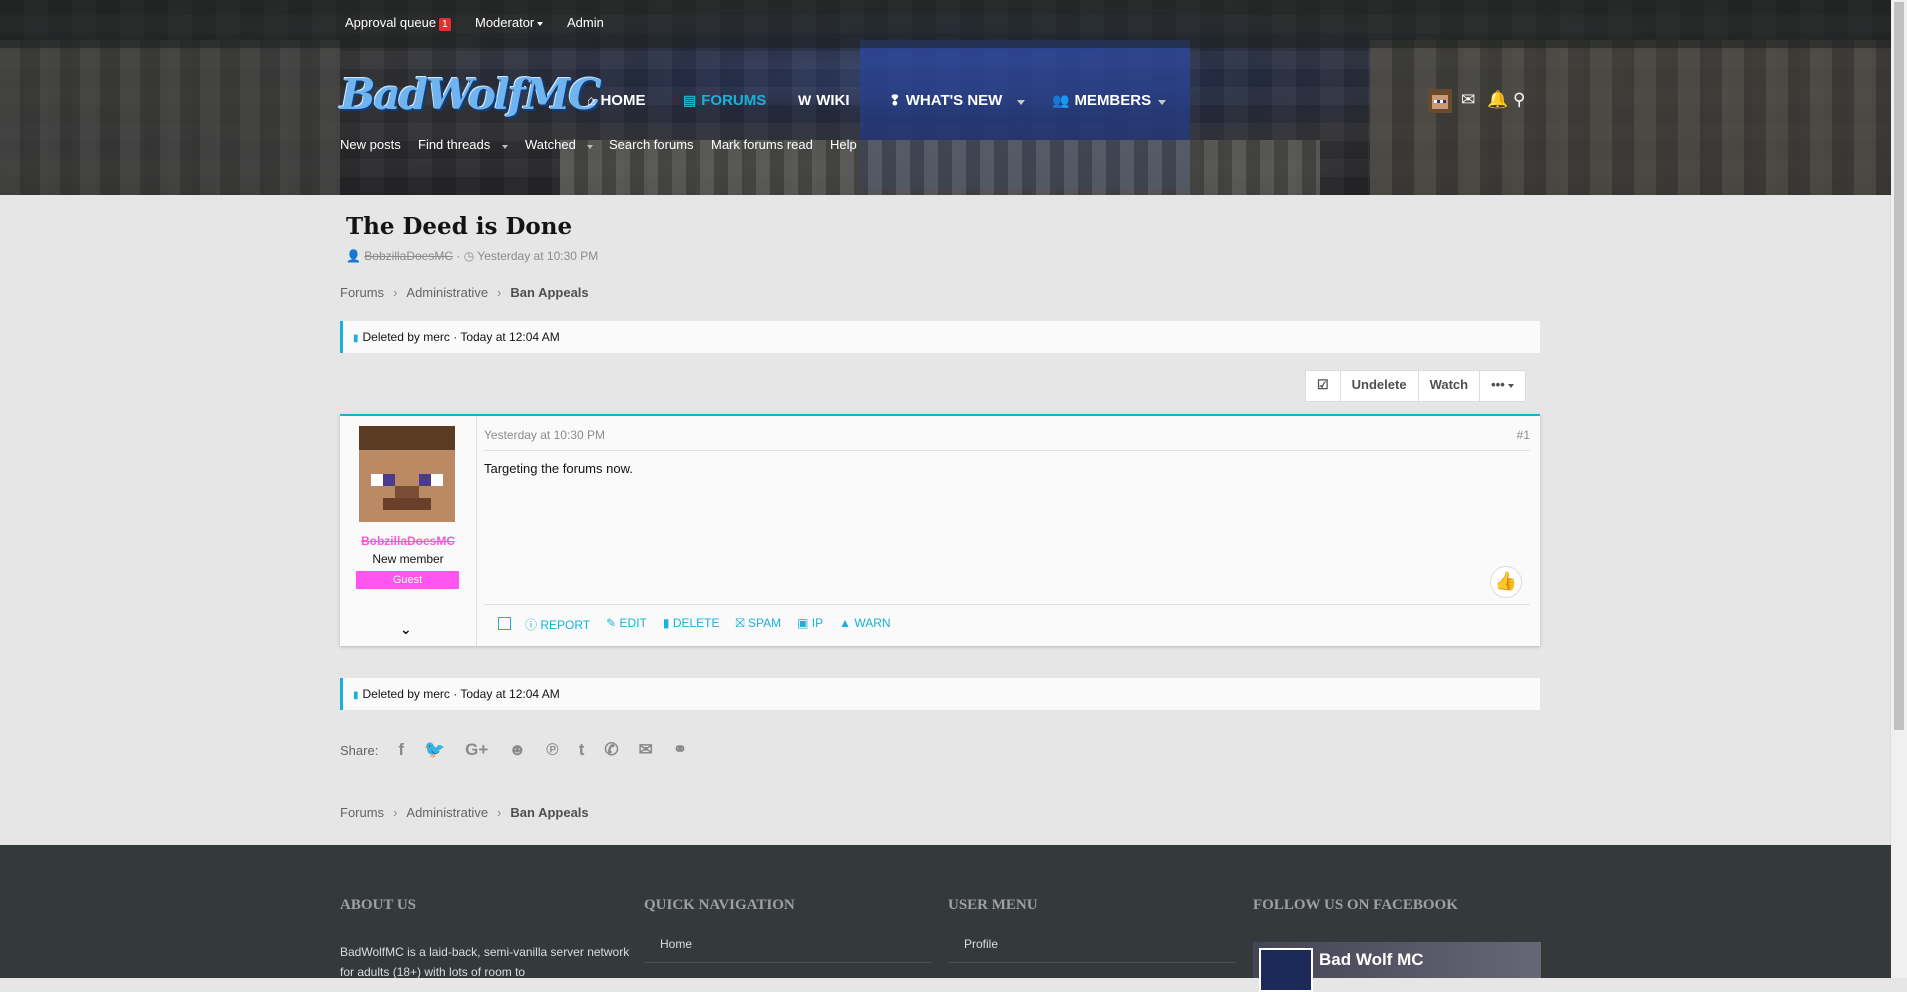 The width and height of the screenshot is (1907, 992). Describe the element at coordinates (690, 100) in the screenshot. I see `forum-icon: ▤` at that location.